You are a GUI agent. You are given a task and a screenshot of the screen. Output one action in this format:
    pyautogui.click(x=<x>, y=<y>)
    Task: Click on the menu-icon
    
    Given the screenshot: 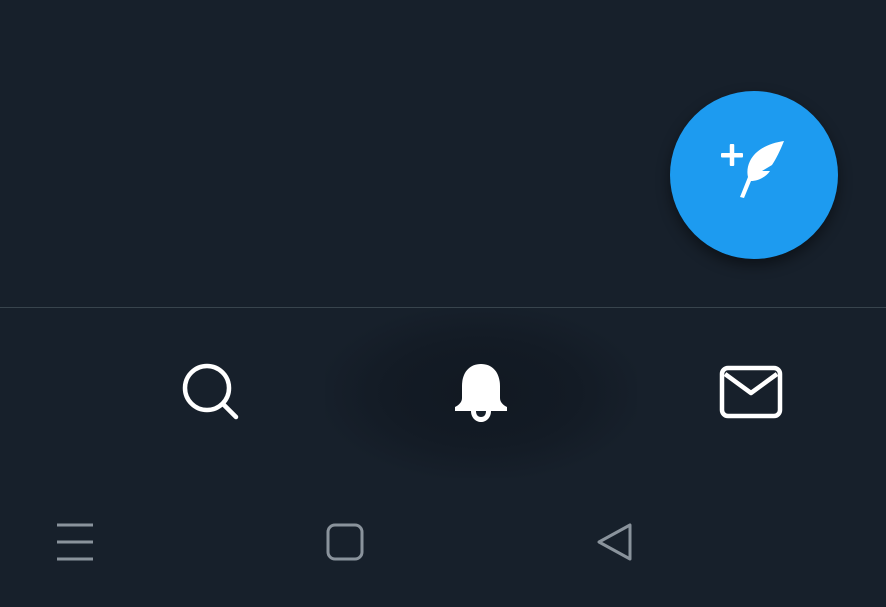 What is the action you would take?
    pyautogui.click(x=75, y=542)
    